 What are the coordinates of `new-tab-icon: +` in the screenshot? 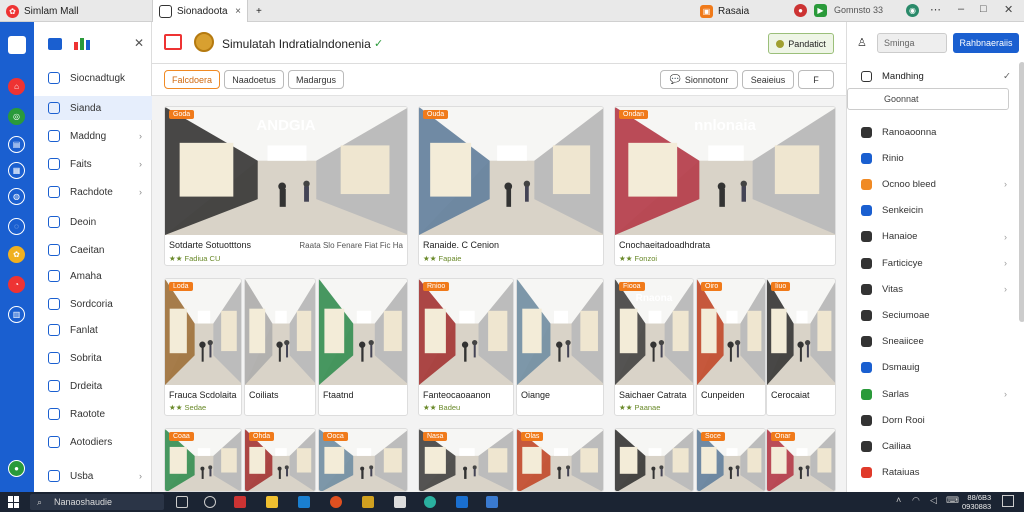 It's located at (259, 11).